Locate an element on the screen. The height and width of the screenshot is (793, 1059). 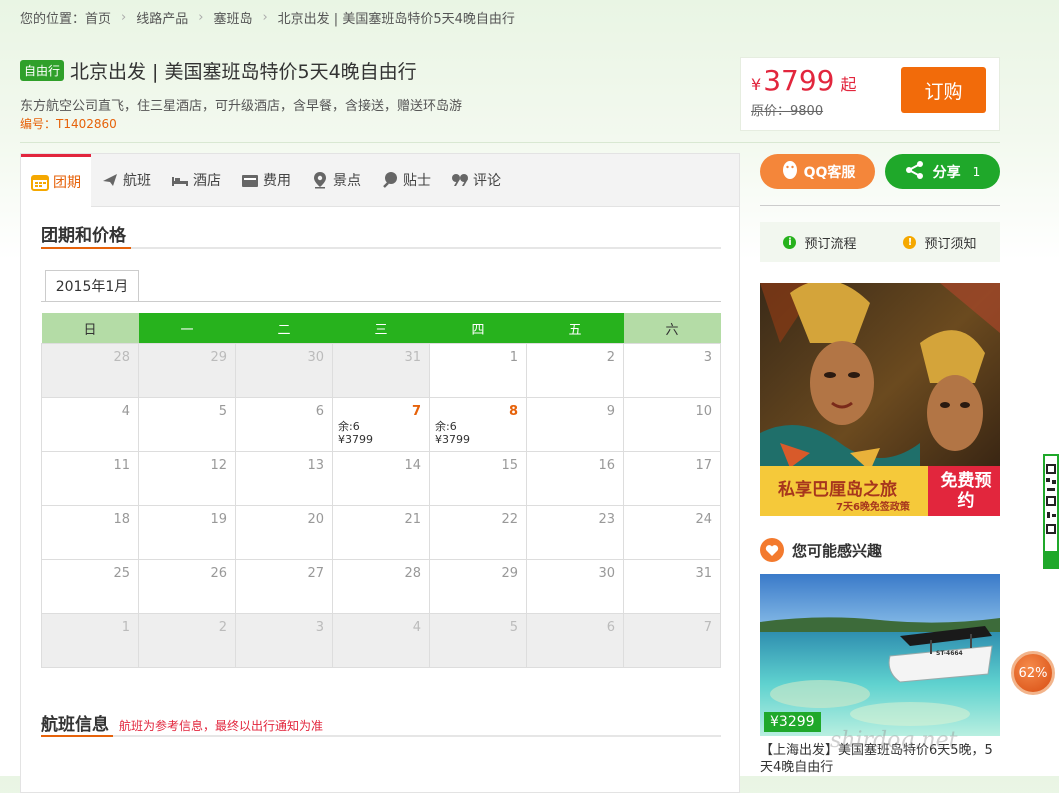
day-number: 3 is located at coordinates (319, 627).